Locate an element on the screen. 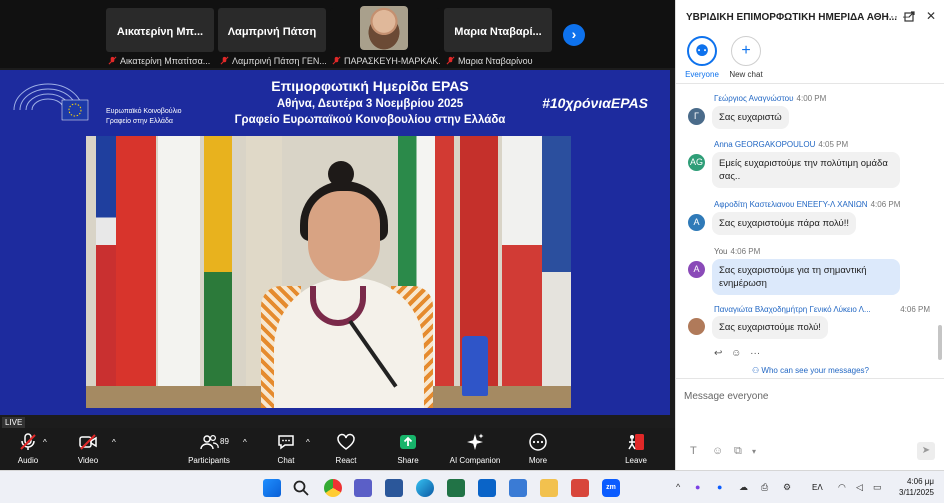 The height and width of the screenshot is (503, 944). share-screen-icon is located at coordinates (408, 442).